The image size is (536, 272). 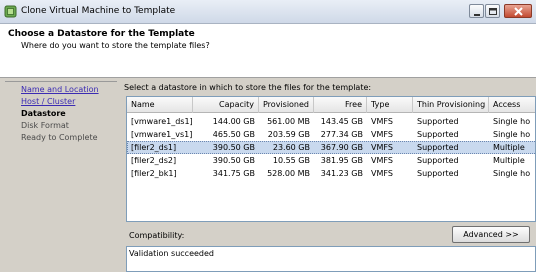 What do you see at coordinates (286, 105) in the screenshot?
I see `col-provisioned: Provisioned` at bounding box center [286, 105].